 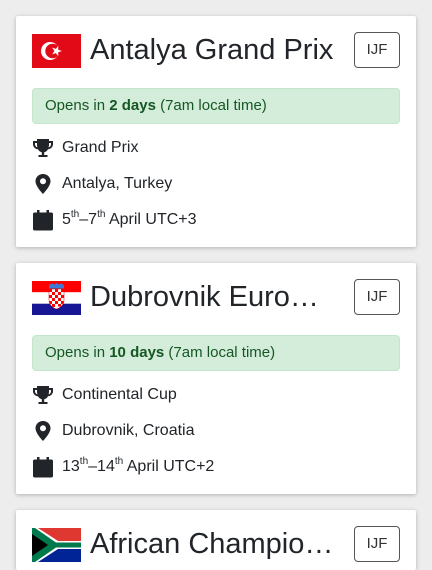 I want to click on event-location: Antalya, Turkey, so click(x=117, y=183).